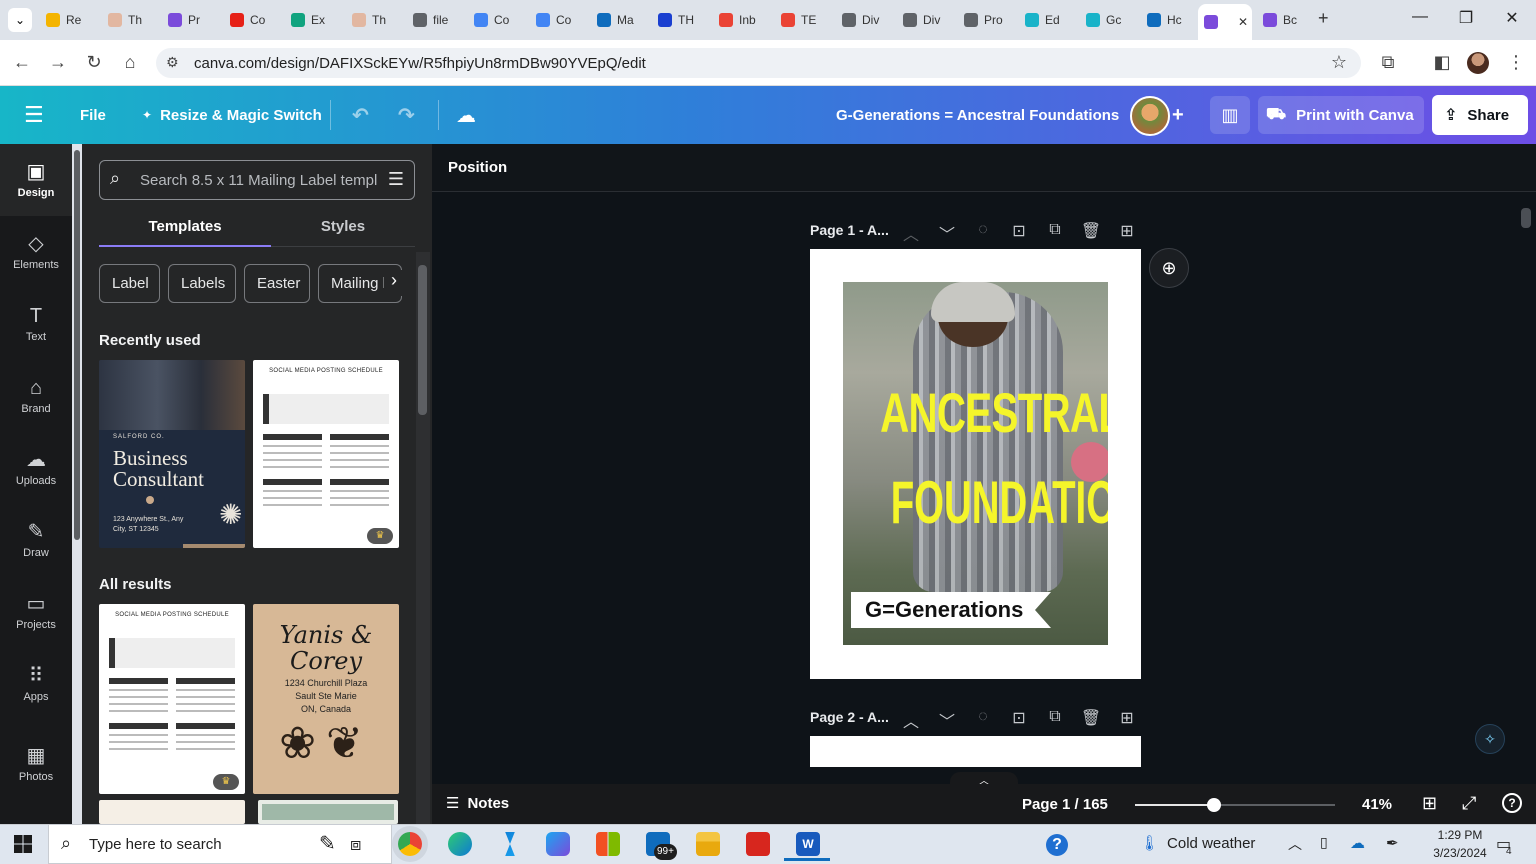  What do you see at coordinates (232, 115) in the screenshot?
I see `resize-magic-switch-button: ✦ Resize & Magic Switch` at bounding box center [232, 115].